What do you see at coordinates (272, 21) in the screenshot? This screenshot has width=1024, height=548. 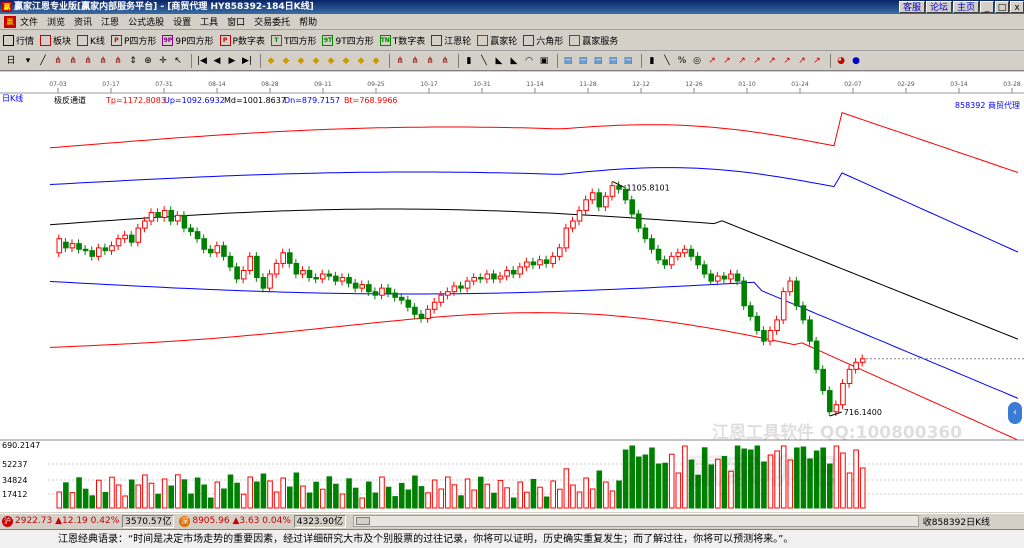 I see `menu-trade: 交易委托` at bounding box center [272, 21].